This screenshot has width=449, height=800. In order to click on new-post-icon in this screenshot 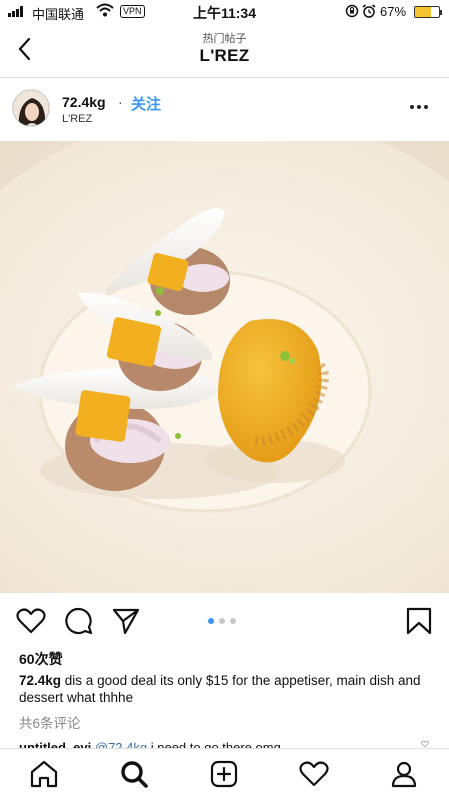, I will do `click(224, 774)`.